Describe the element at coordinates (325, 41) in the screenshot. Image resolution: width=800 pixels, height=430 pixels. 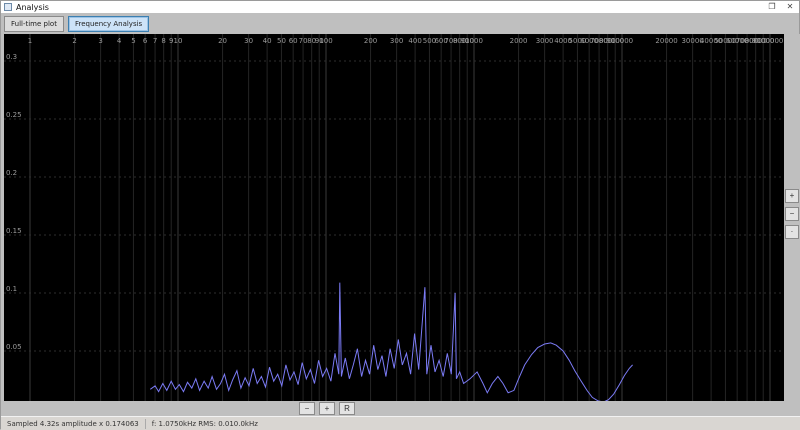
I see `svg-text: 100` at that location.